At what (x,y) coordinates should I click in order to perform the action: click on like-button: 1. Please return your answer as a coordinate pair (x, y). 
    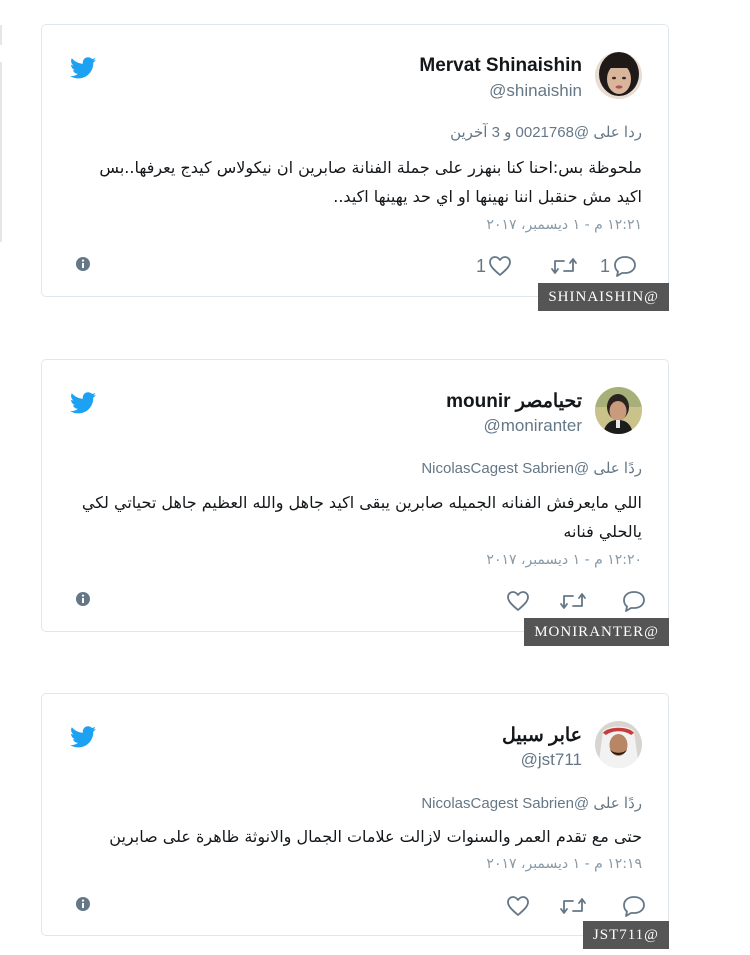
    Looking at the image, I should click on (493, 266).